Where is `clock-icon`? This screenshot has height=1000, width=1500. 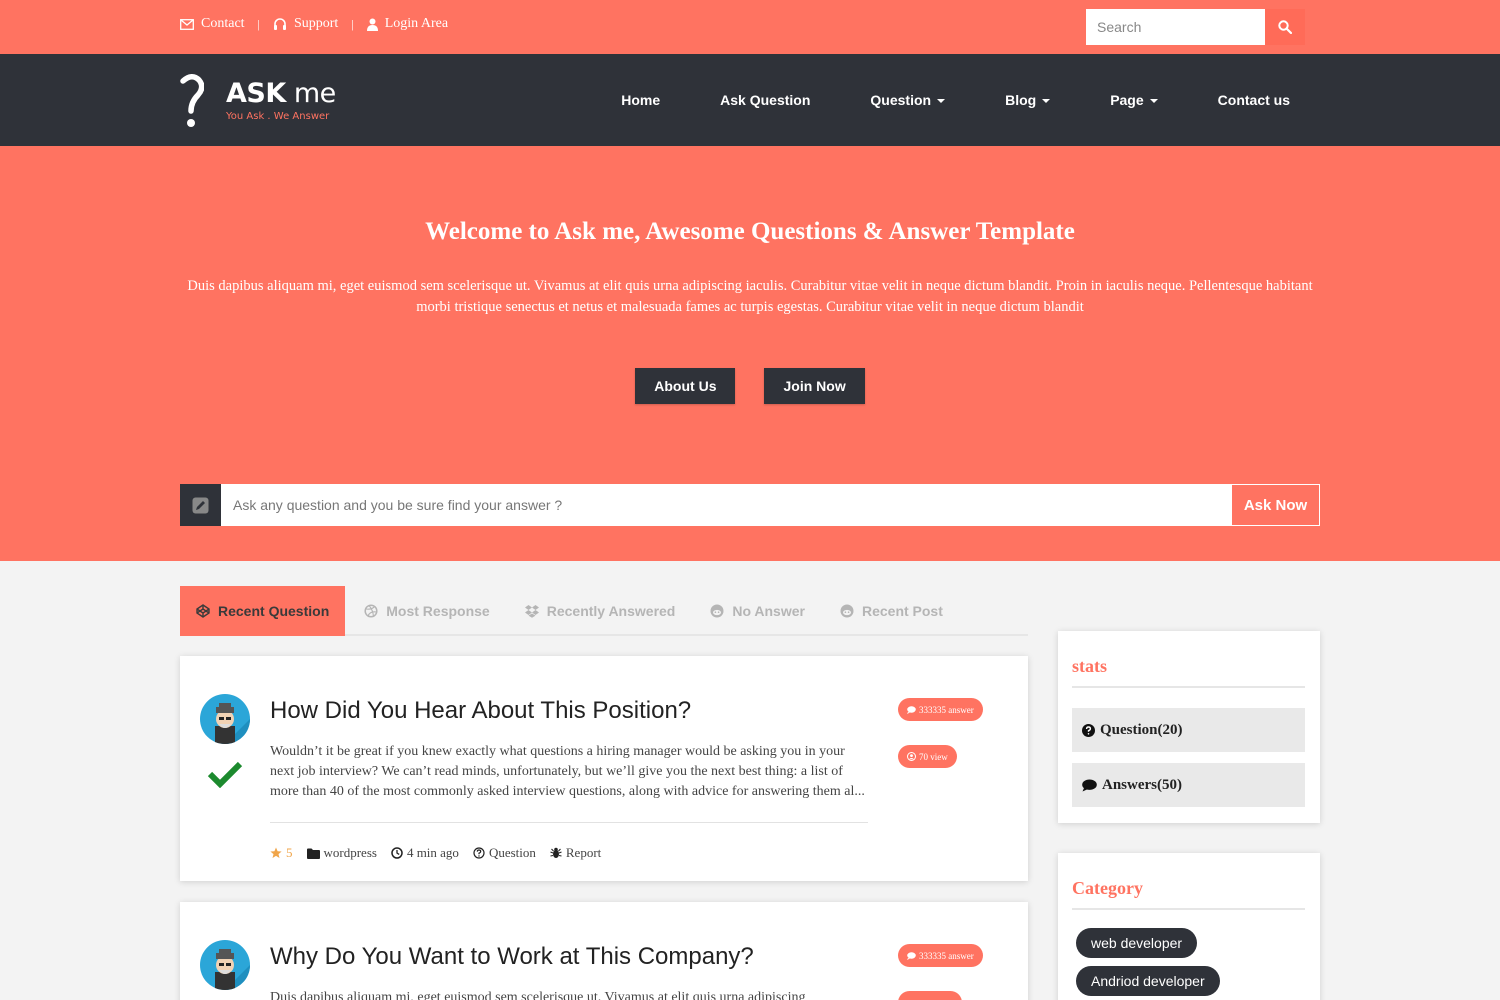
clock-icon is located at coordinates (397, 853).